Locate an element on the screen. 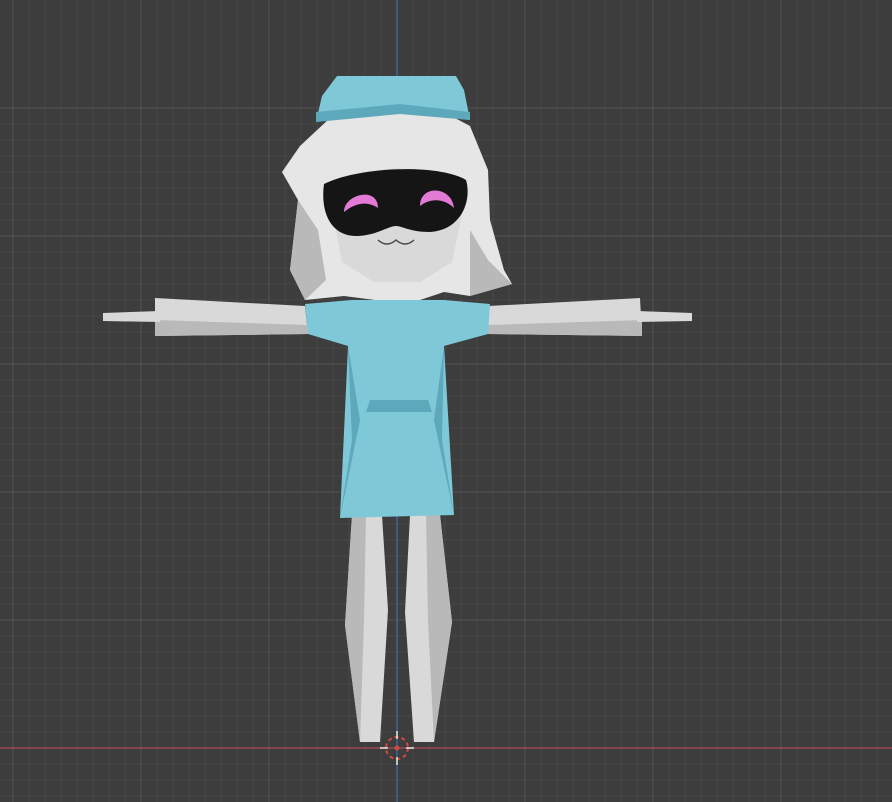 This screenshot has width=892, height=802. 3d-cursor-icon is located at coordinates (397, 748).